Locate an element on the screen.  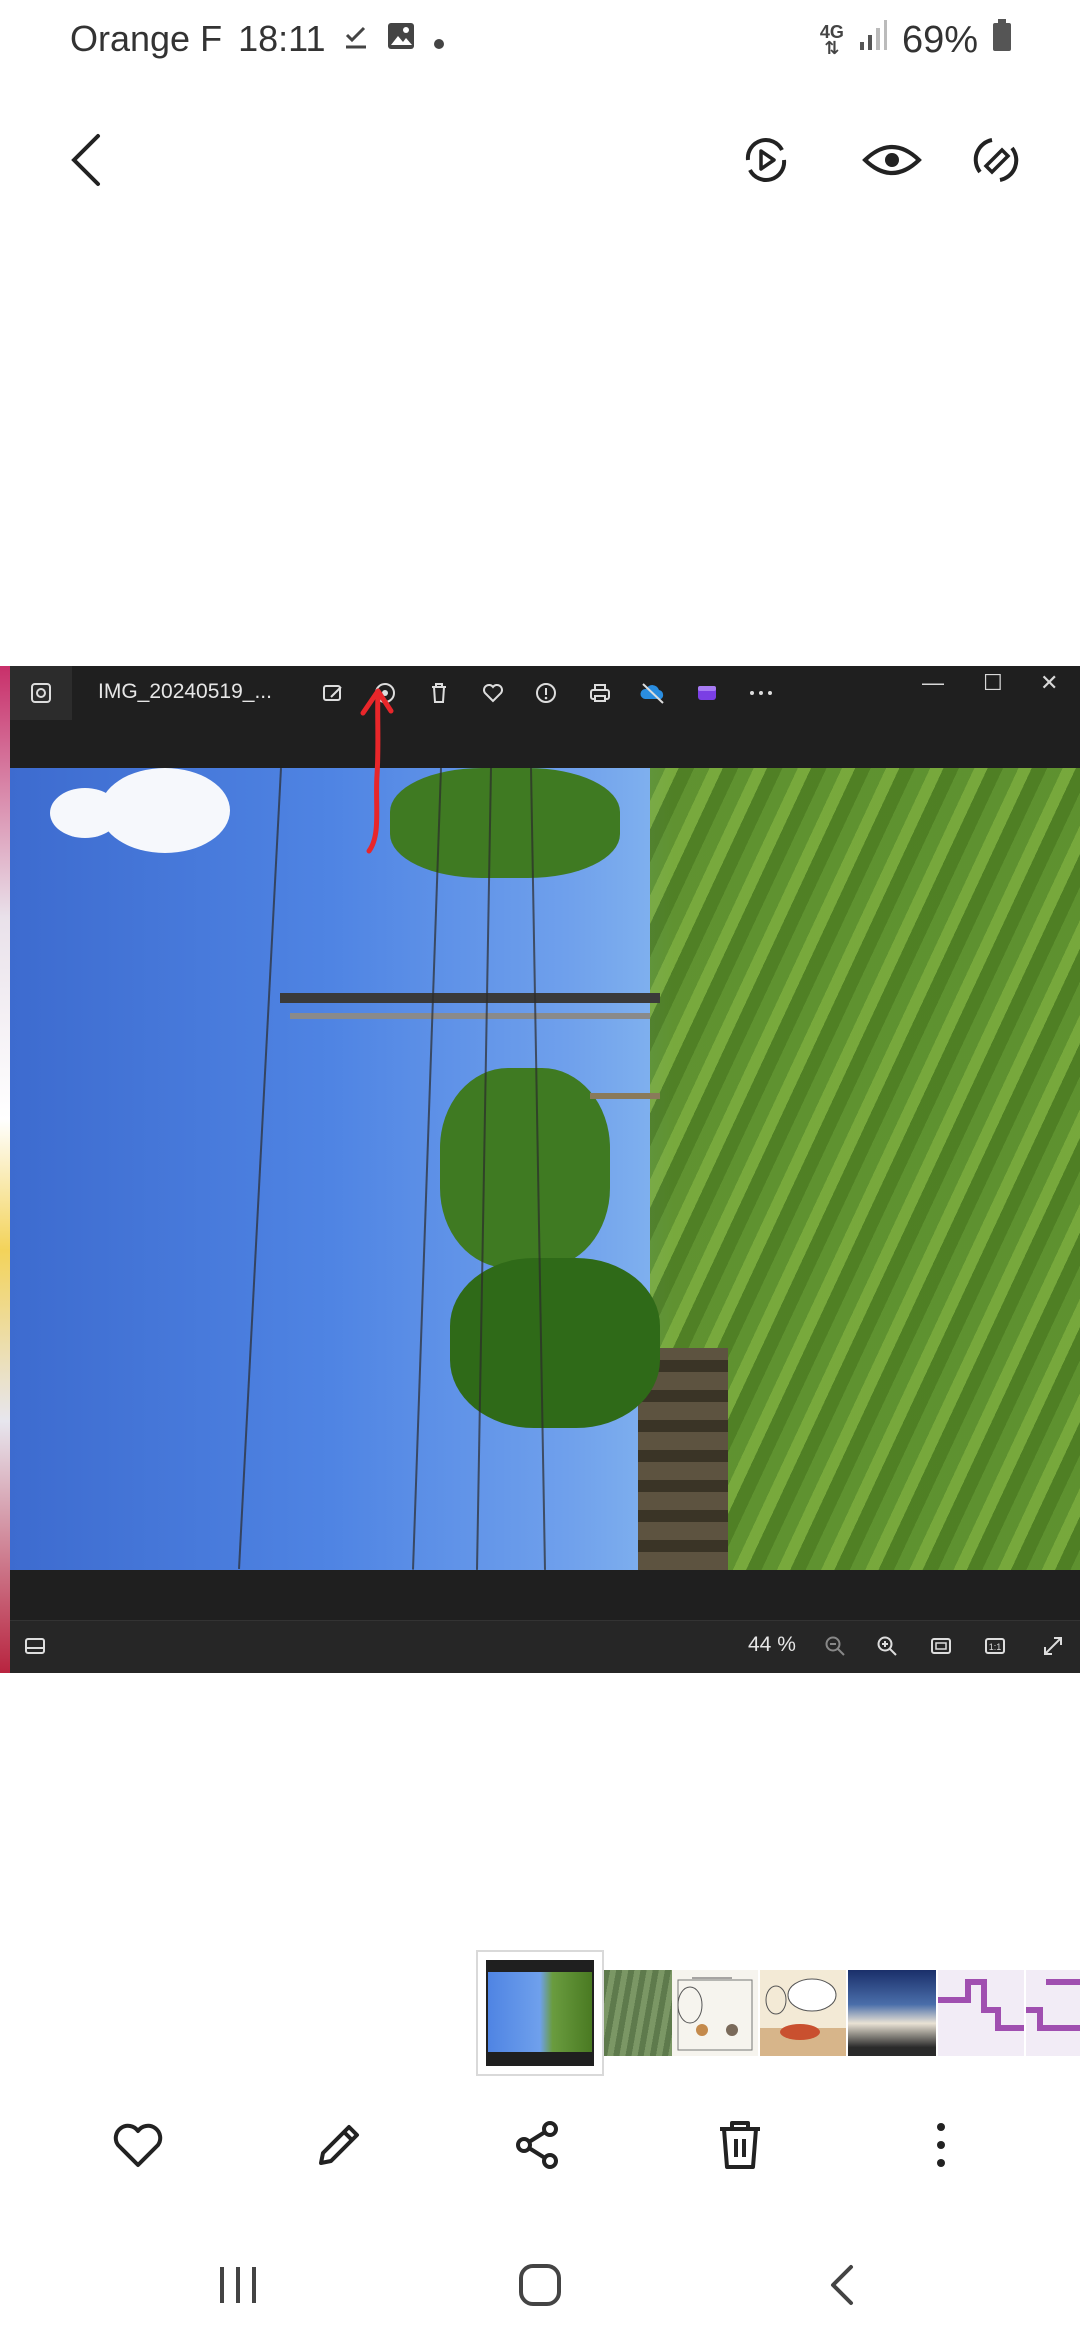
actual-size-icon: 1:1 is located at coordinates (995, 1646).